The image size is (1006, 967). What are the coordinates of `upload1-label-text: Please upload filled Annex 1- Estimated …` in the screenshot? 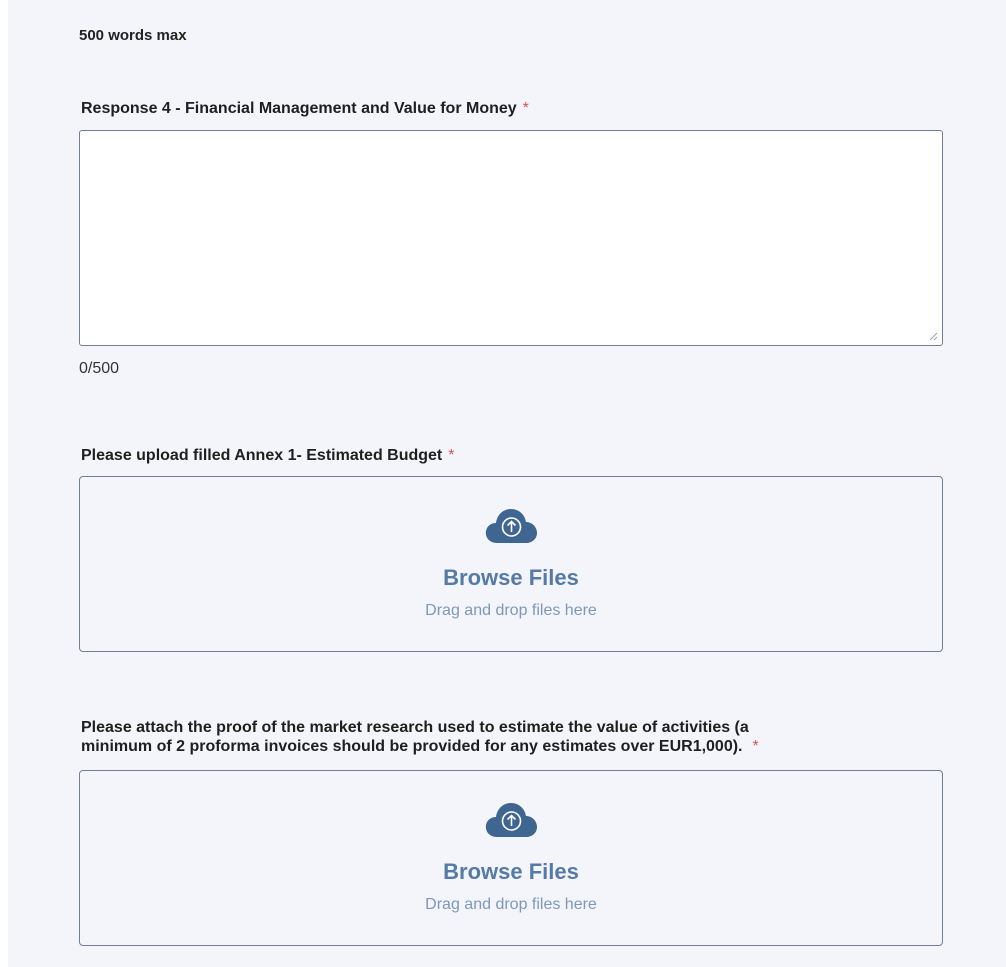 It's located at (262, 455).